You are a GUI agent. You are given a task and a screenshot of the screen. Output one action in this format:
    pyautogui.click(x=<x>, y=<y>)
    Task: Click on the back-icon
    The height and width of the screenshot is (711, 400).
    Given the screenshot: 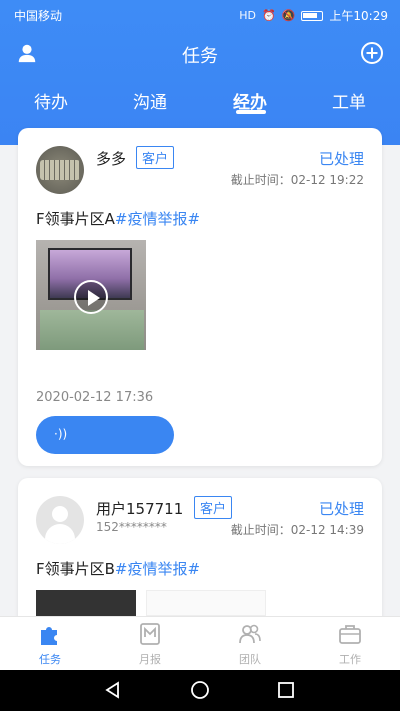 What is the action you would take?
    pyautogui.click(x=113, y=690)
    